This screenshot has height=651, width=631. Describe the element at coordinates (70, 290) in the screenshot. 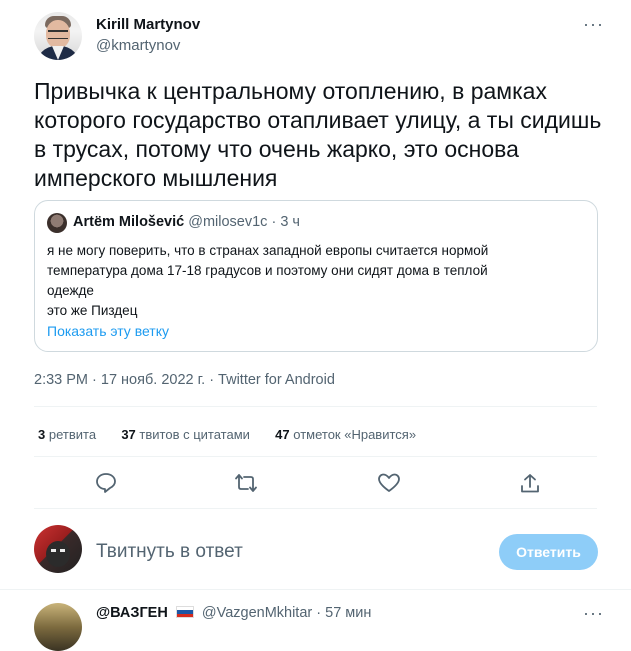

I see `quoted-line: одежде` at that location.